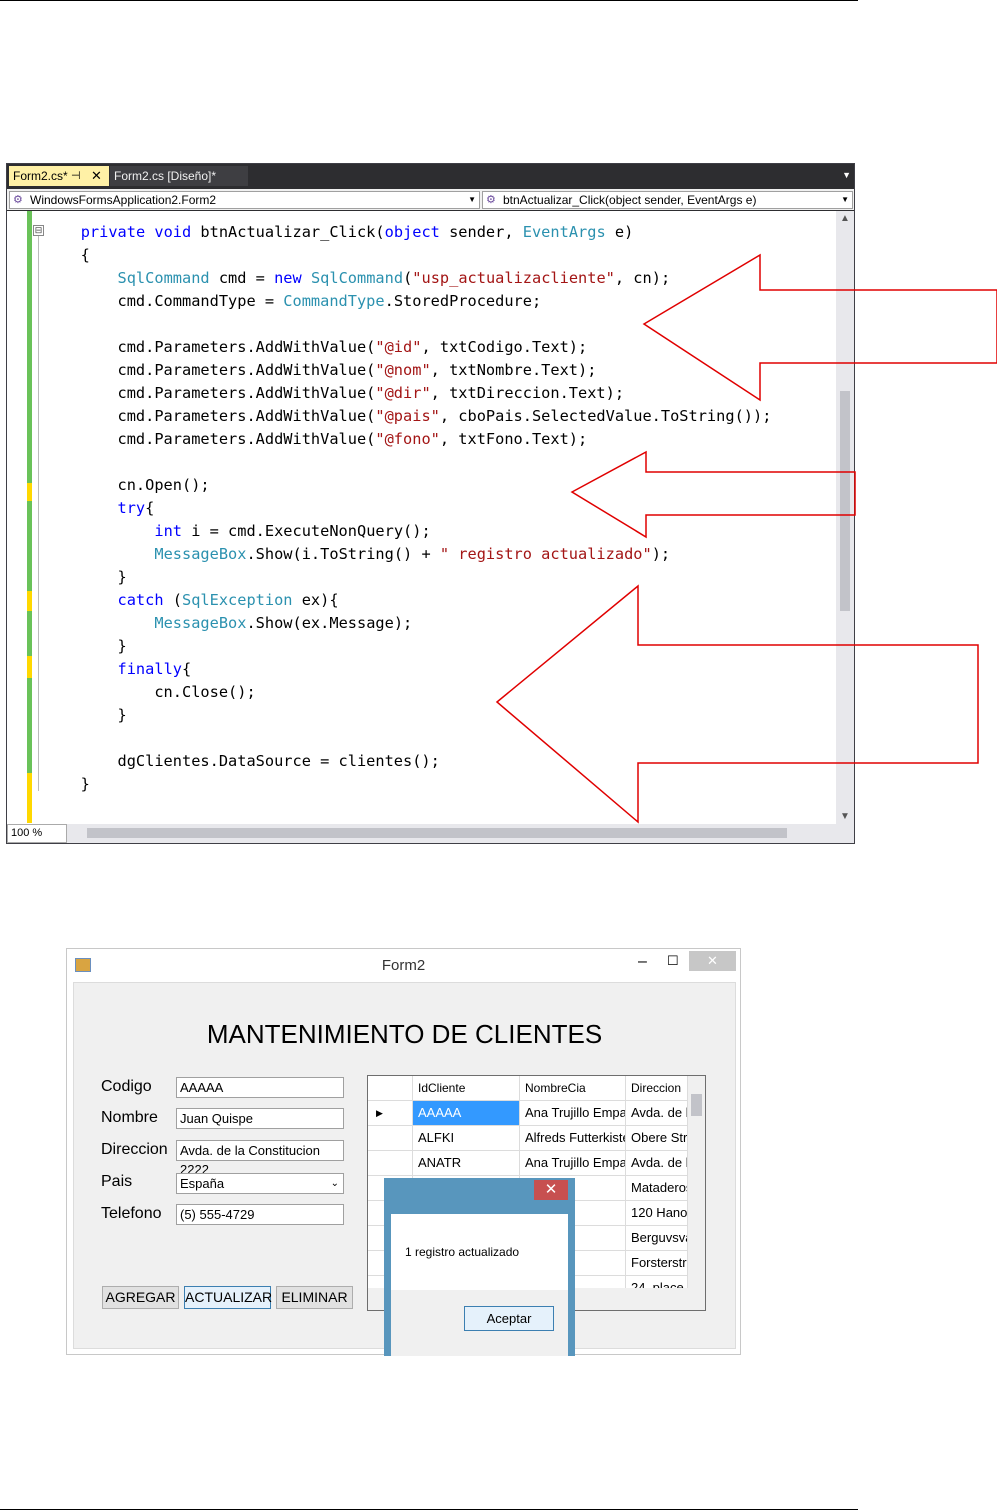 The height and width of the screenshot is (1512, 997). What do you see at coordinates (466, 1088) in the screenshot?
I see `grid-column-header: IdCliente` at bounding box center [466, 1088].